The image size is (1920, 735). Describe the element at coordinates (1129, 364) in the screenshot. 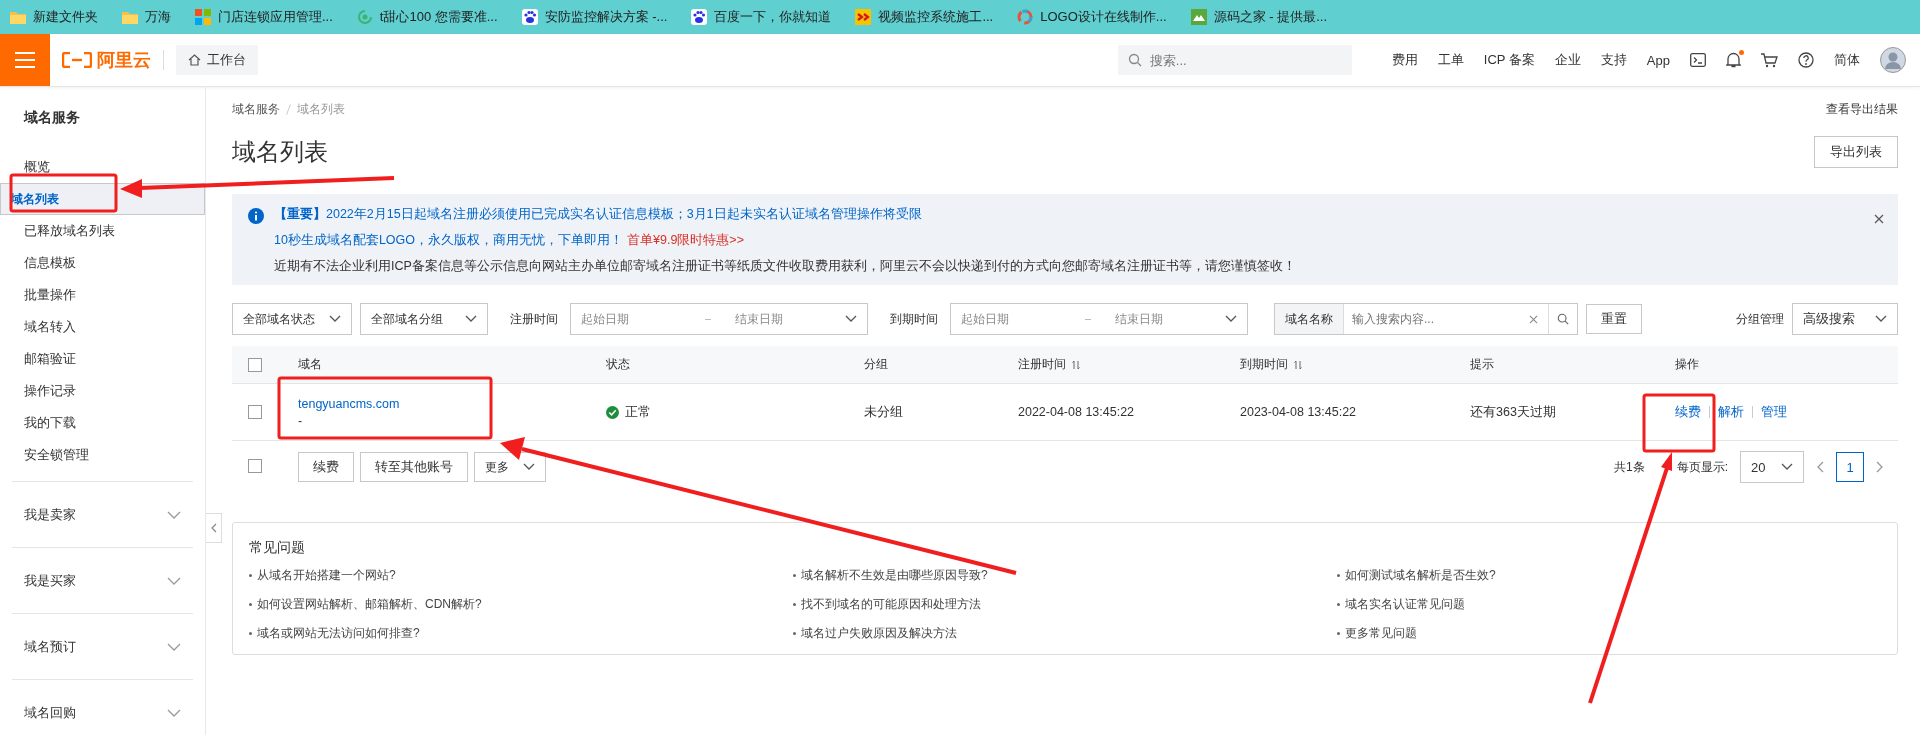

I see `column-header: 注册时间` at that location.